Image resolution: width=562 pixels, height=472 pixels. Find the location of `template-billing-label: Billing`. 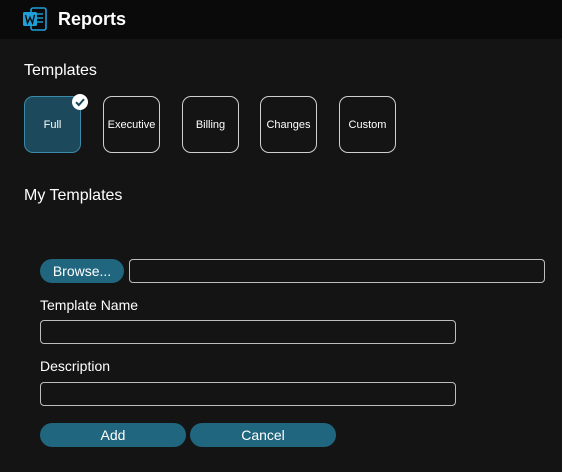

template-billing-label: Billing is located at coordinates (210, 124).